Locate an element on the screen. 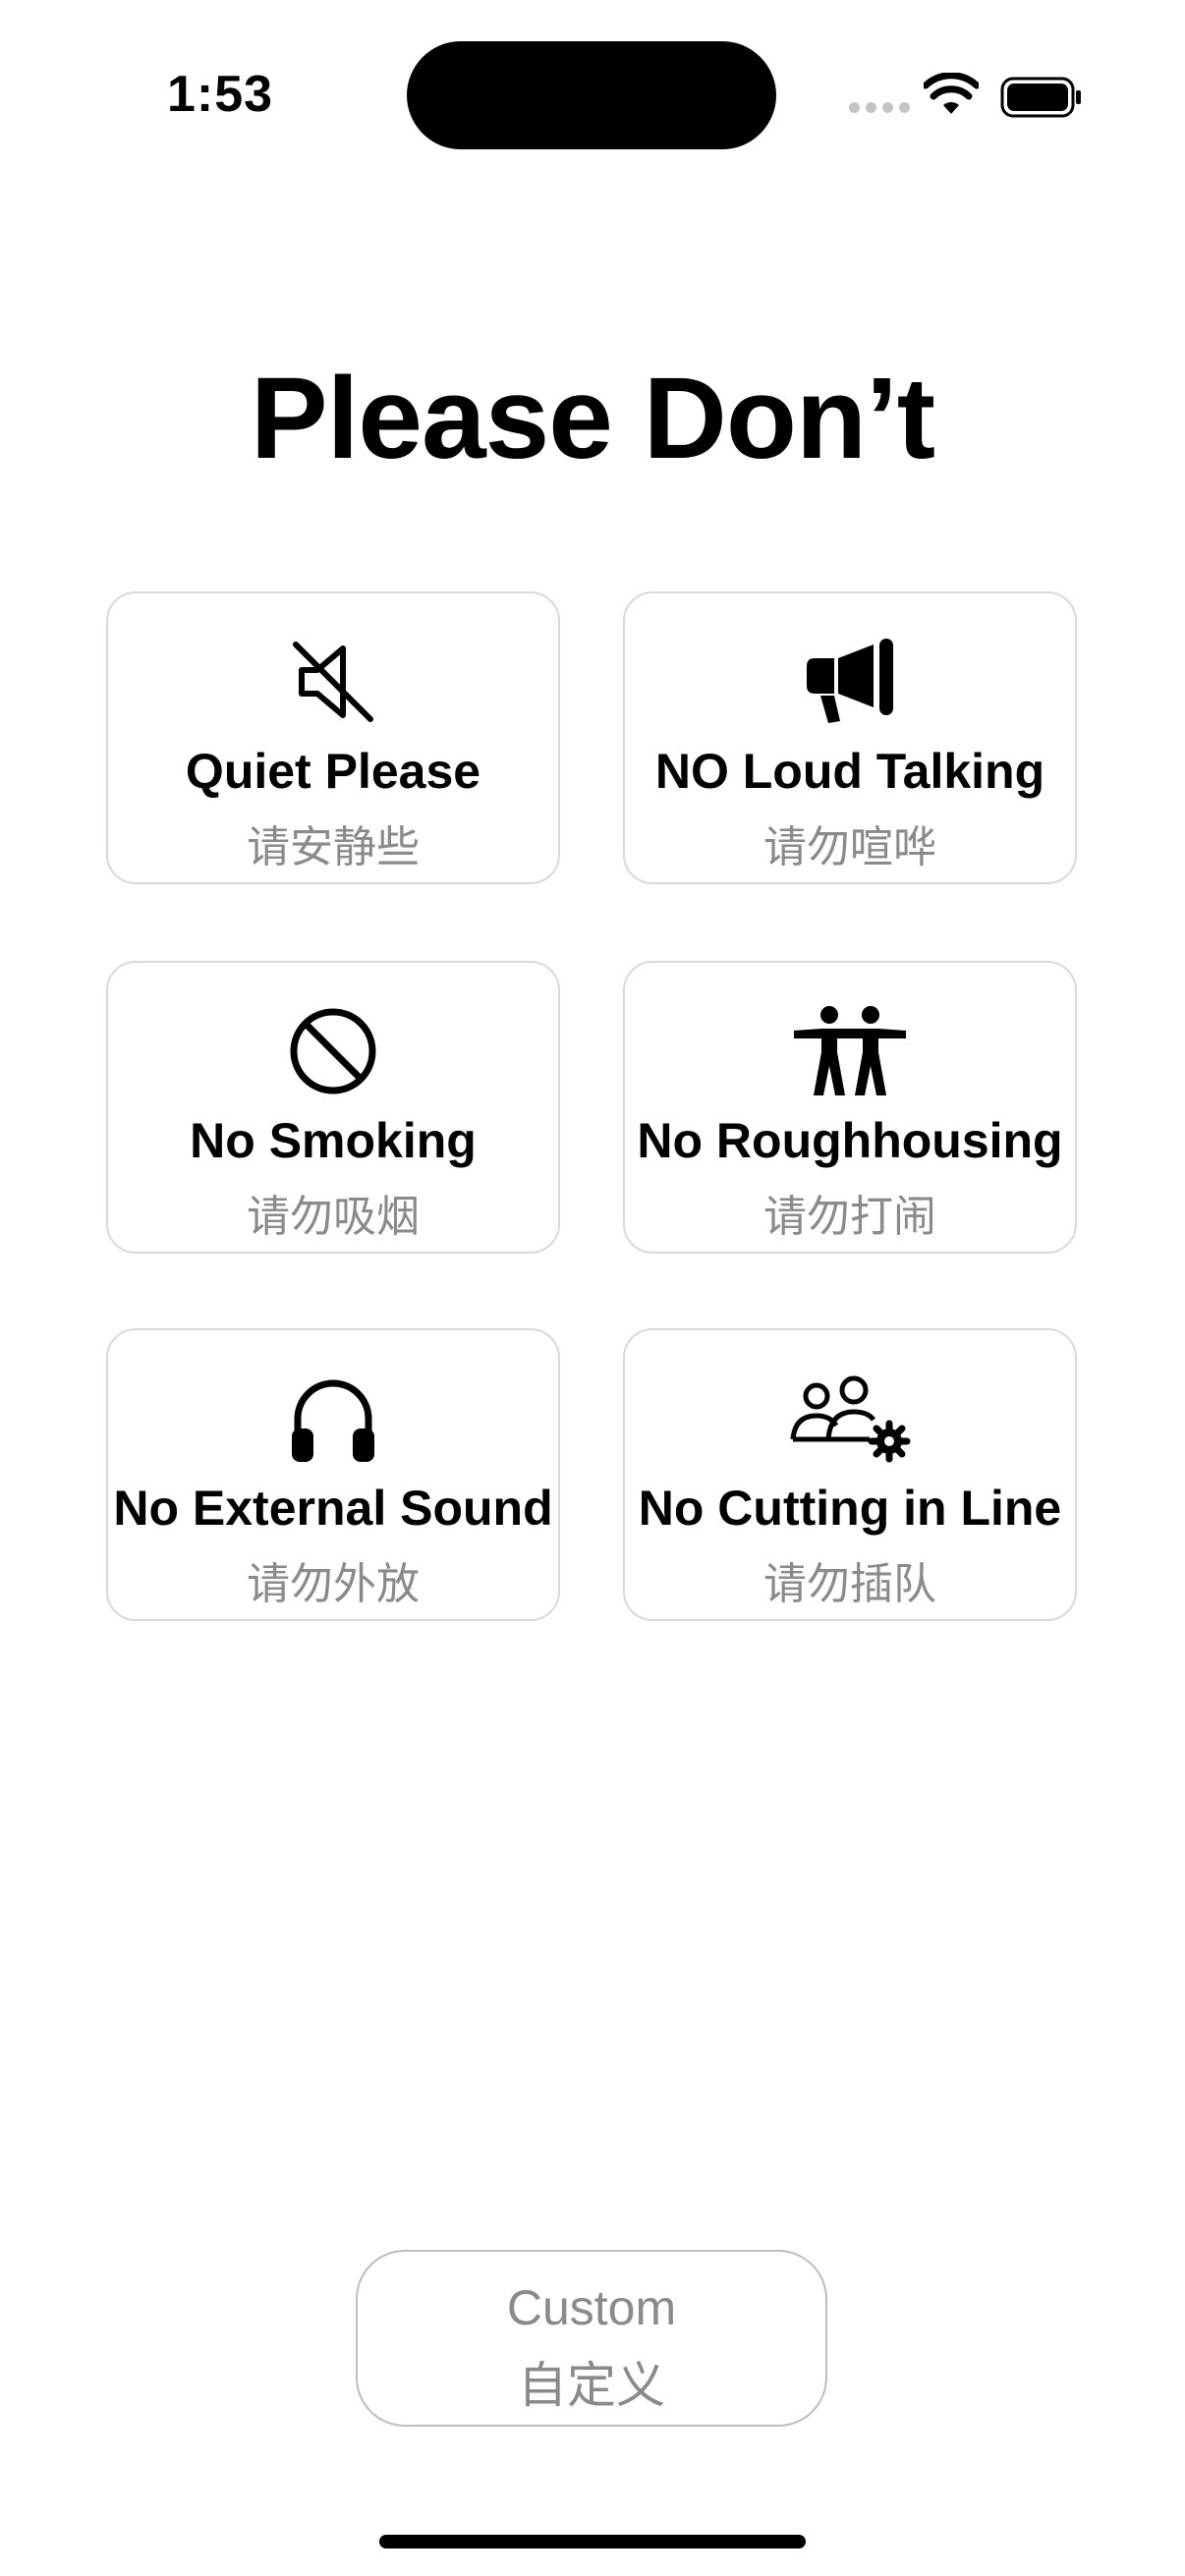 This screenshot has width=1185, height=2576. prohibited-icon is located at coordinates (333, 1051).